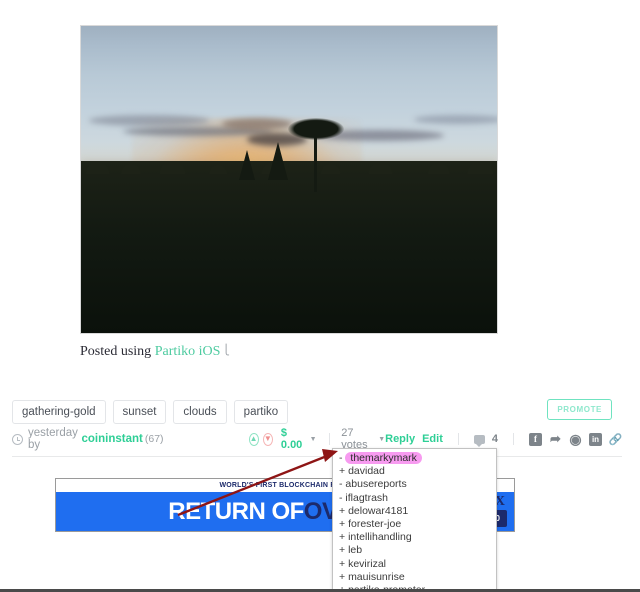  What do you see at coordinates (504, 439) in the screenshot?
I see `share-actions: Reply Edit 4 ➦ ◉ 🔗` at bounding box center [504, 439].